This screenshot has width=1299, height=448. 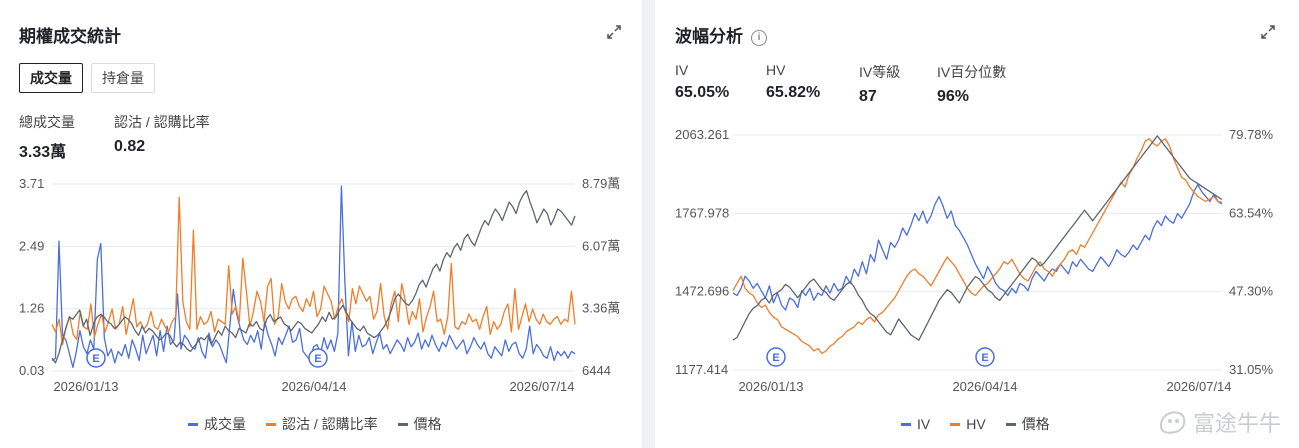 I want to click on y-left-tick: 0.03, so click(x=31, y=370).